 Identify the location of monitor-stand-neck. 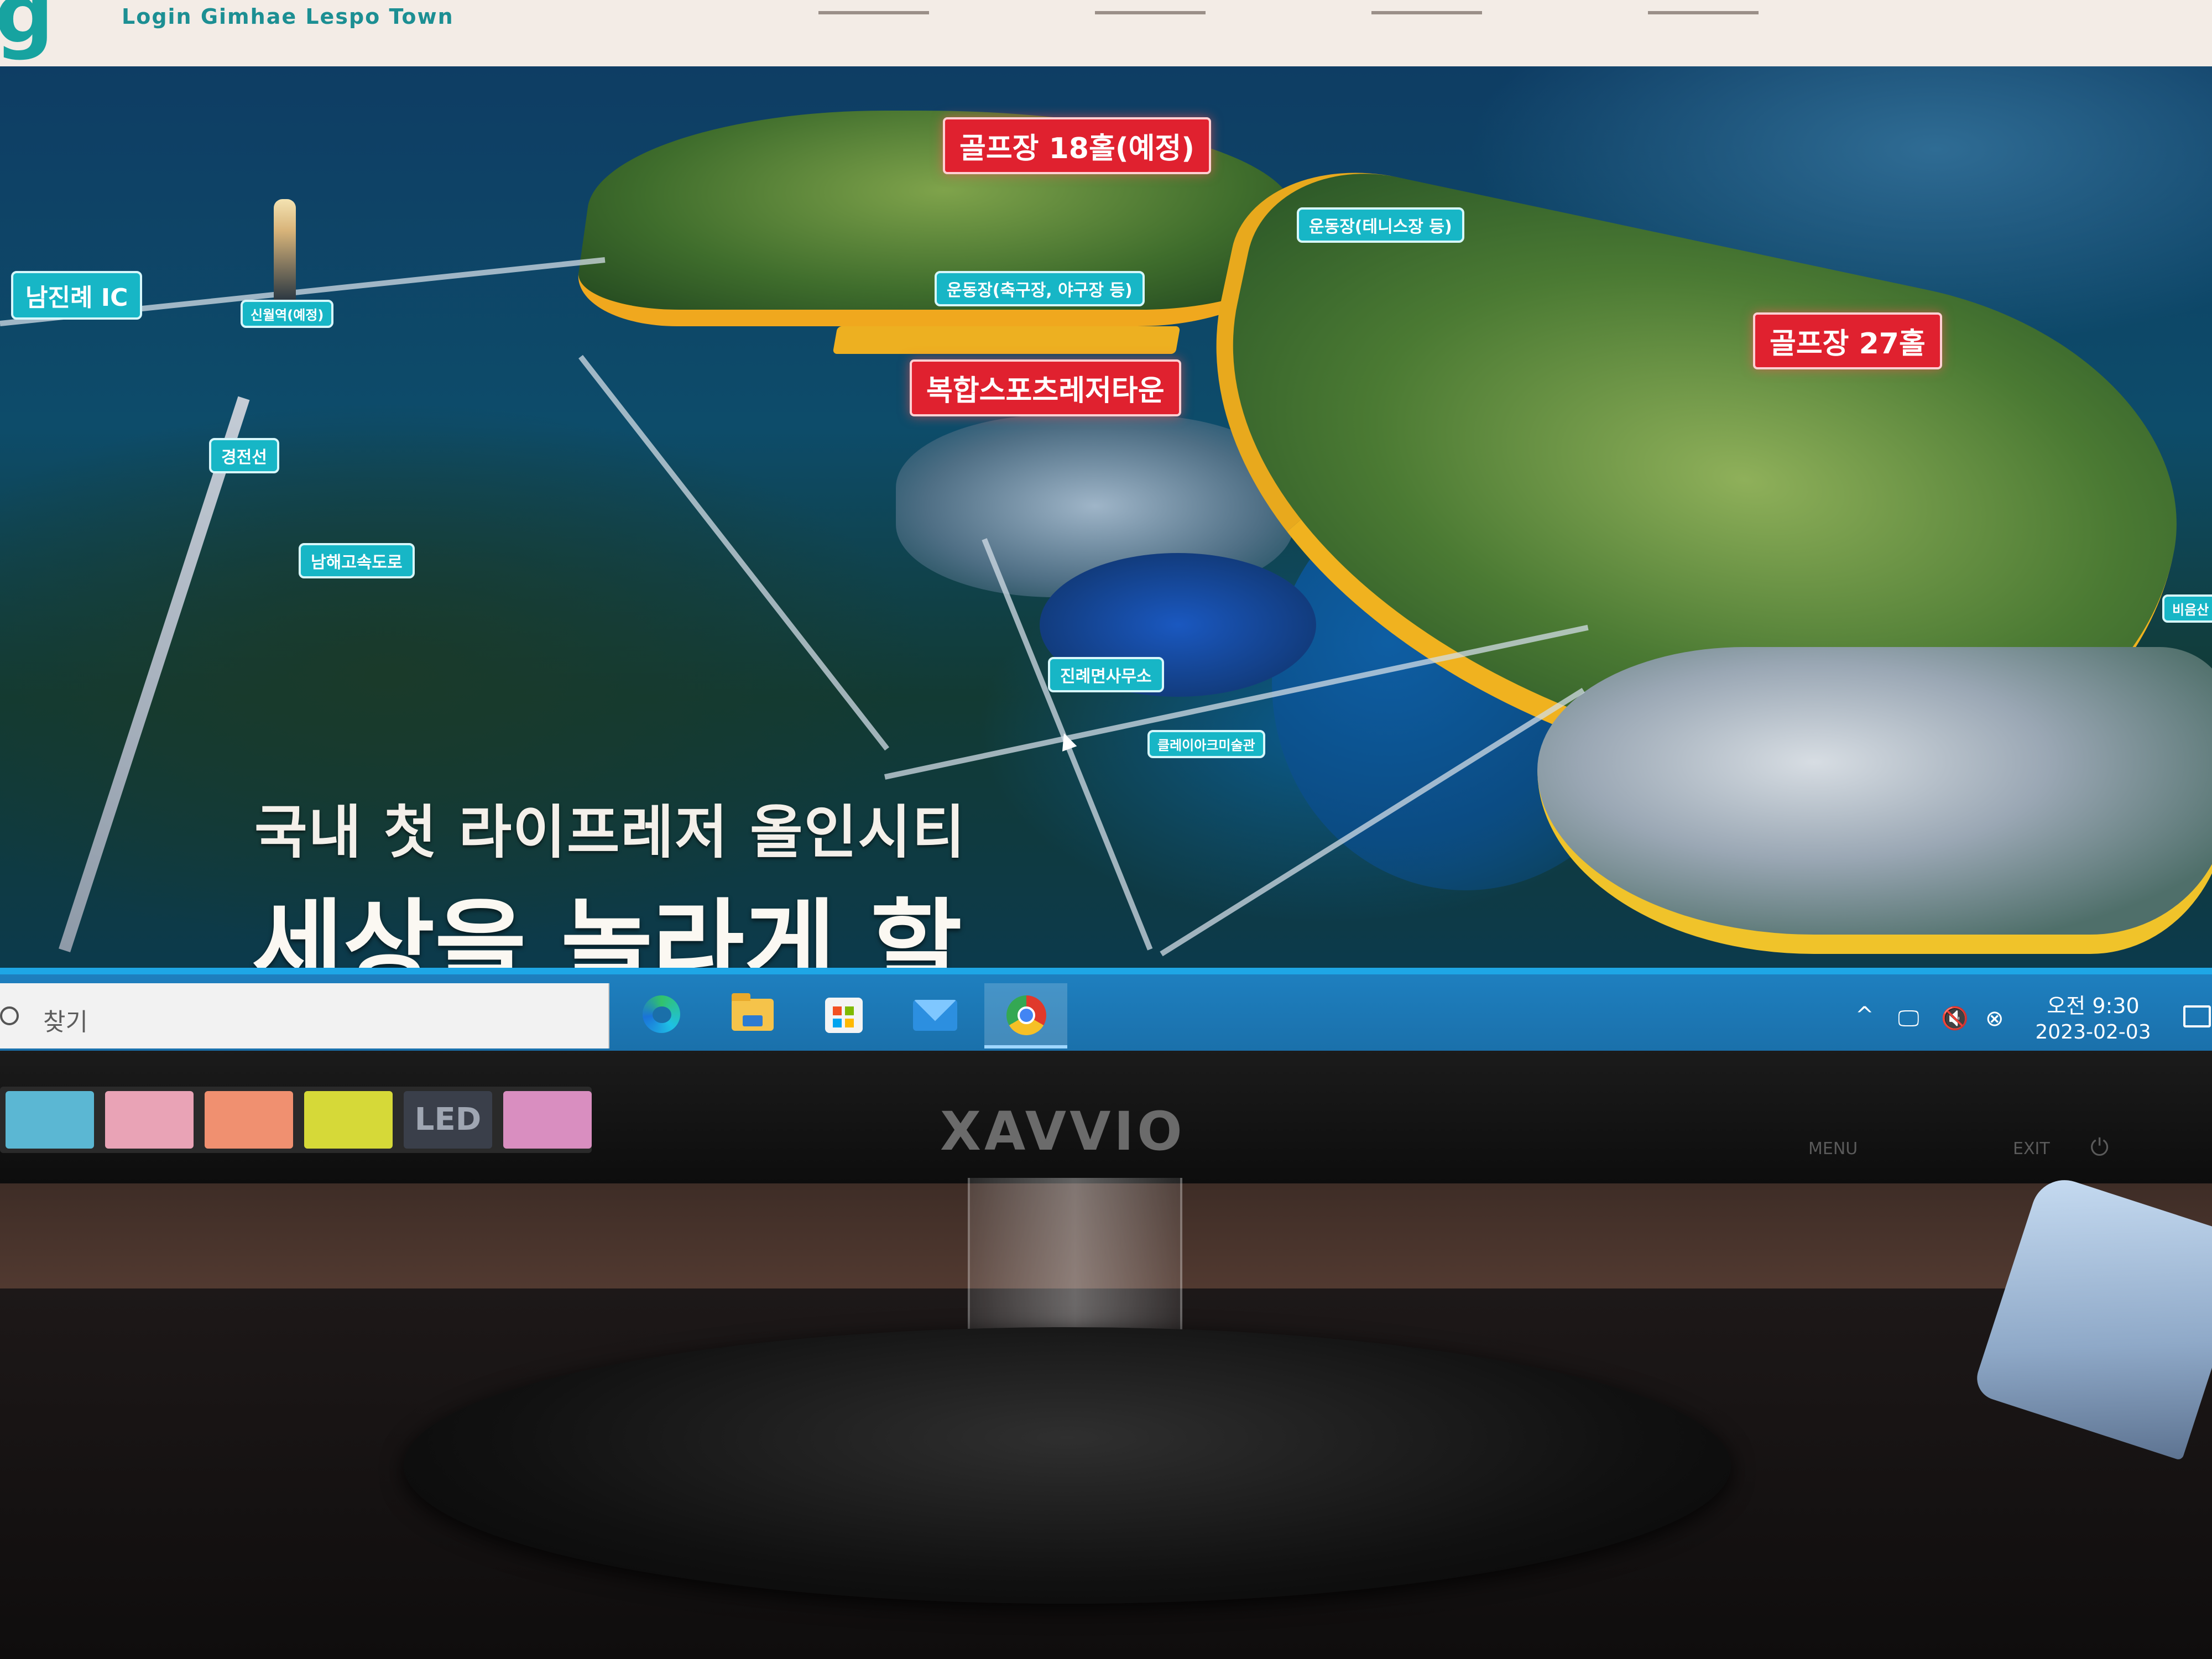
(1075, 1258).